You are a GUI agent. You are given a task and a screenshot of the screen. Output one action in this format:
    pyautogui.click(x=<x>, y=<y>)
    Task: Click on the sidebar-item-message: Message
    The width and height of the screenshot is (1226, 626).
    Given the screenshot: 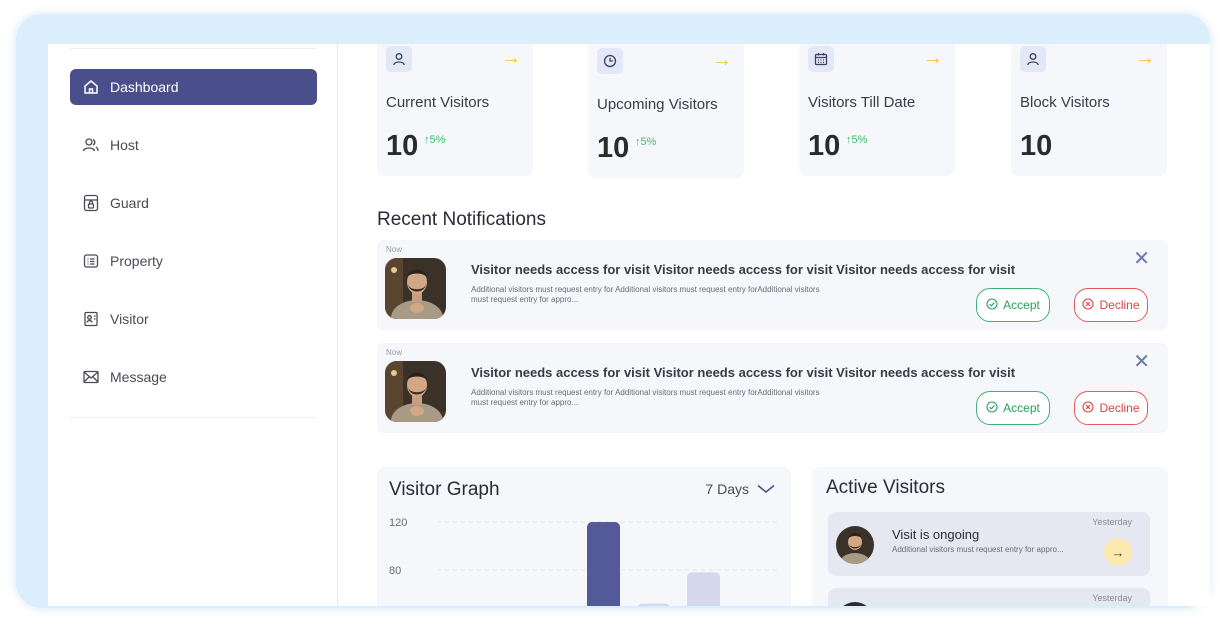 What is the action you would take?
    pyautogui.click(x=193, y=377)
    